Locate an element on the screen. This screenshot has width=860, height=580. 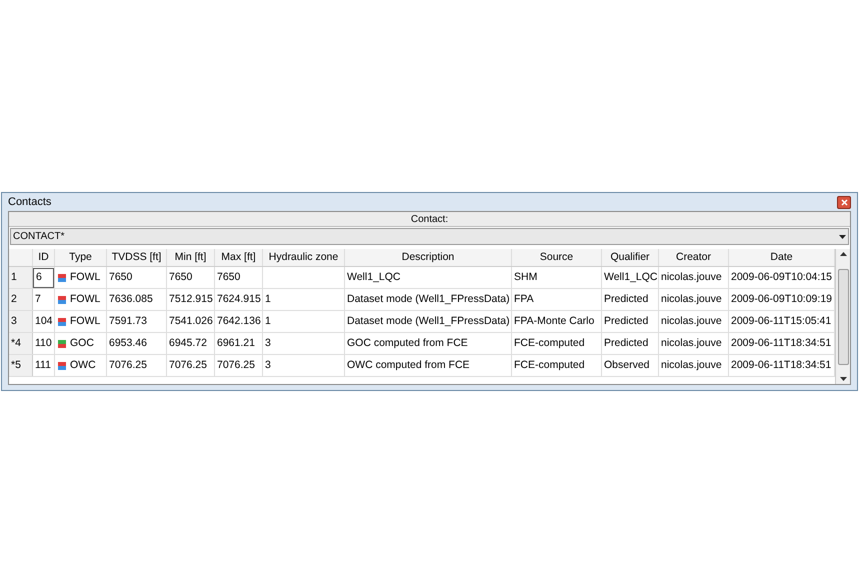
table-cell-text: OWC is located at coordinates (83, 365).